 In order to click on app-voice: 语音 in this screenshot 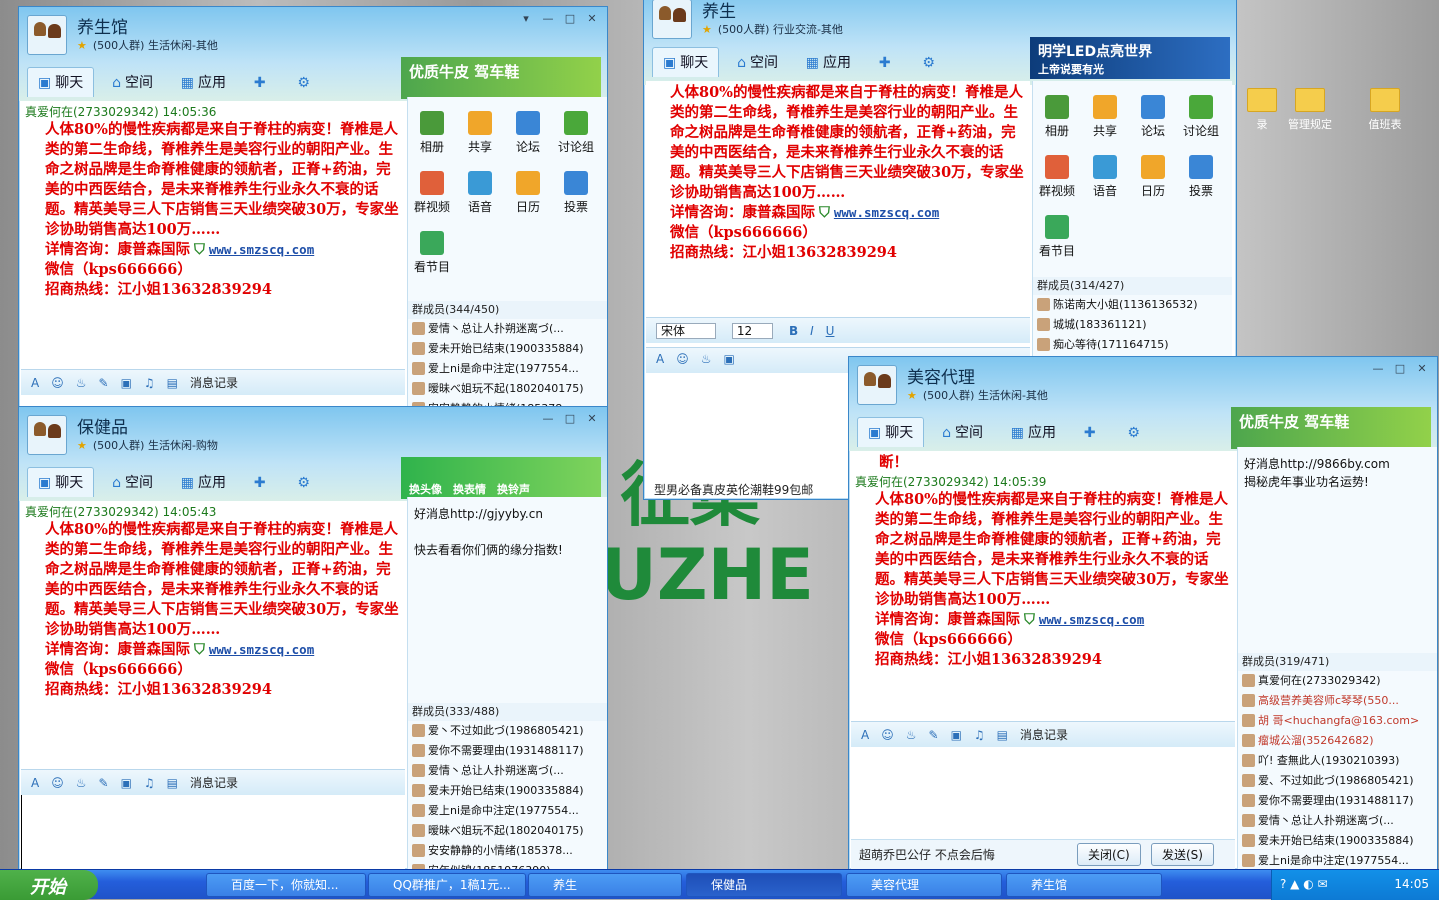, I will do `click(480, 195)`.